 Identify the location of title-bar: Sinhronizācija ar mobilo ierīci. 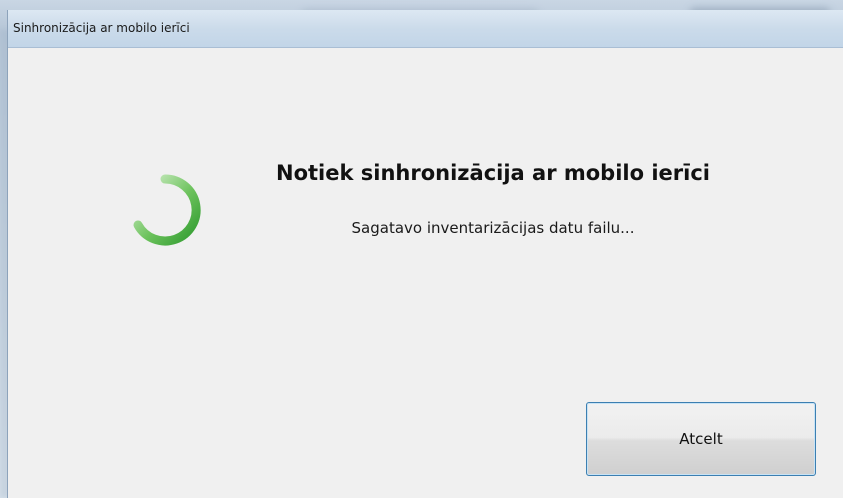
(425, 29).